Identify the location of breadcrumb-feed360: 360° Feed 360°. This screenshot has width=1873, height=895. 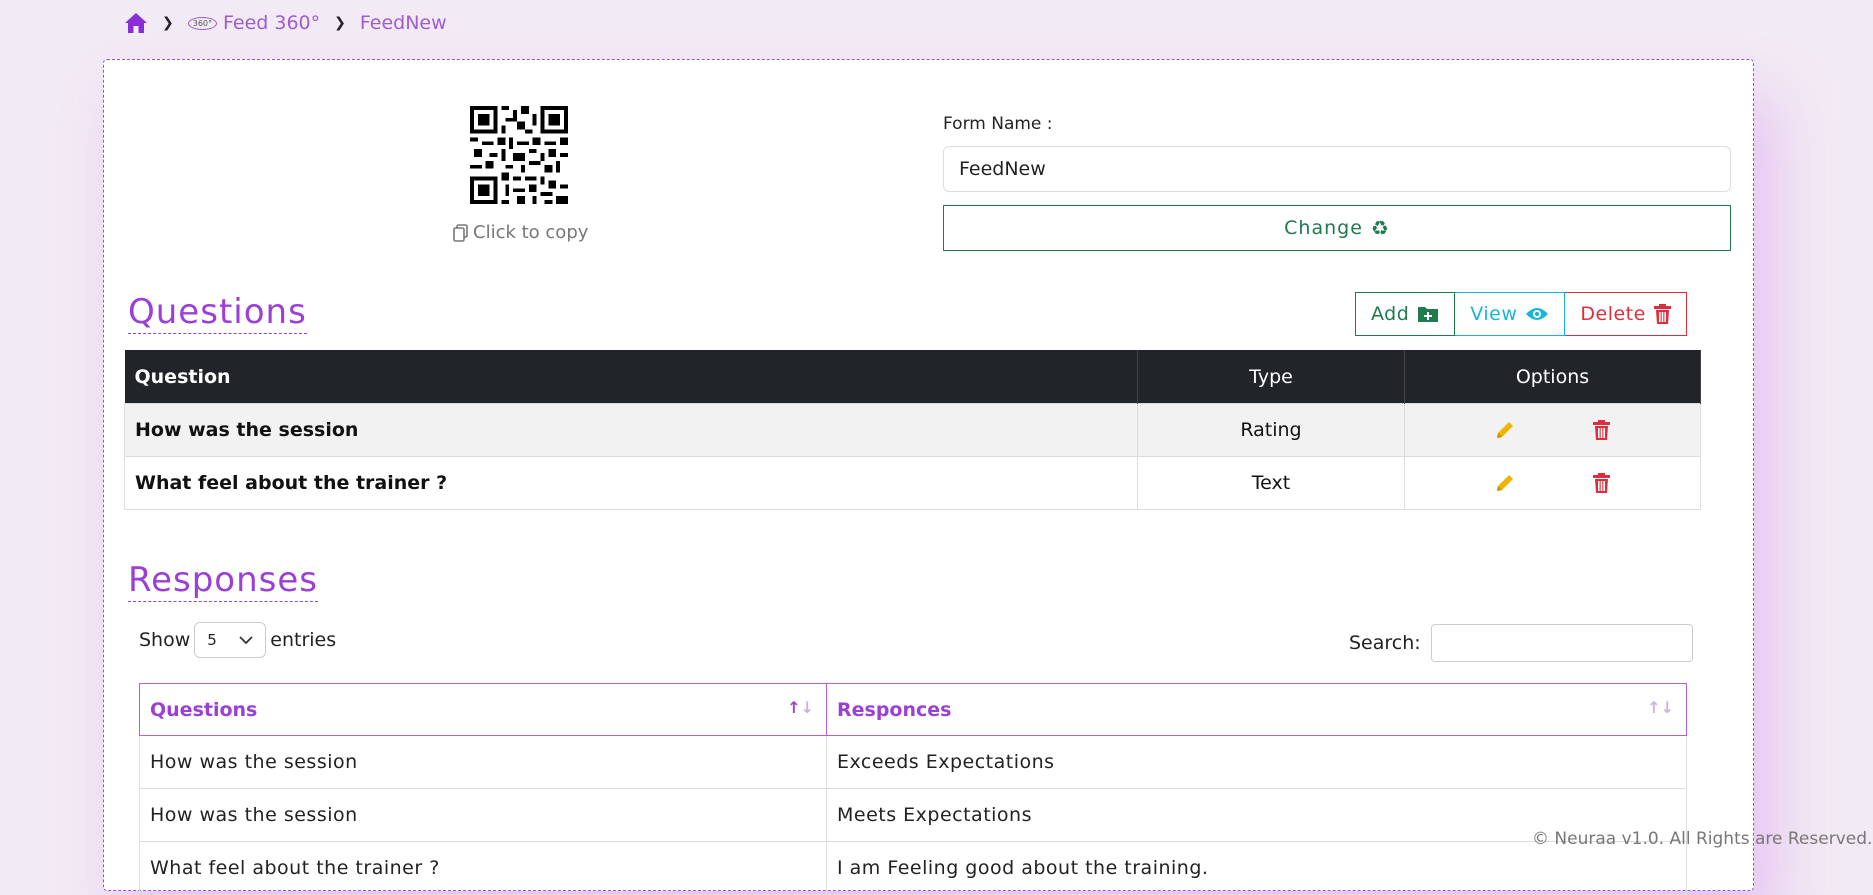
(254, 23).